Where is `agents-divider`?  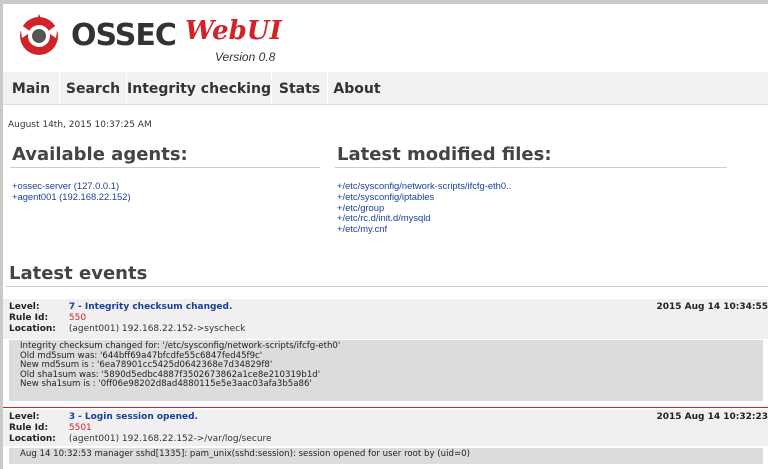
agents-divider is located at coordinates (165, 167).